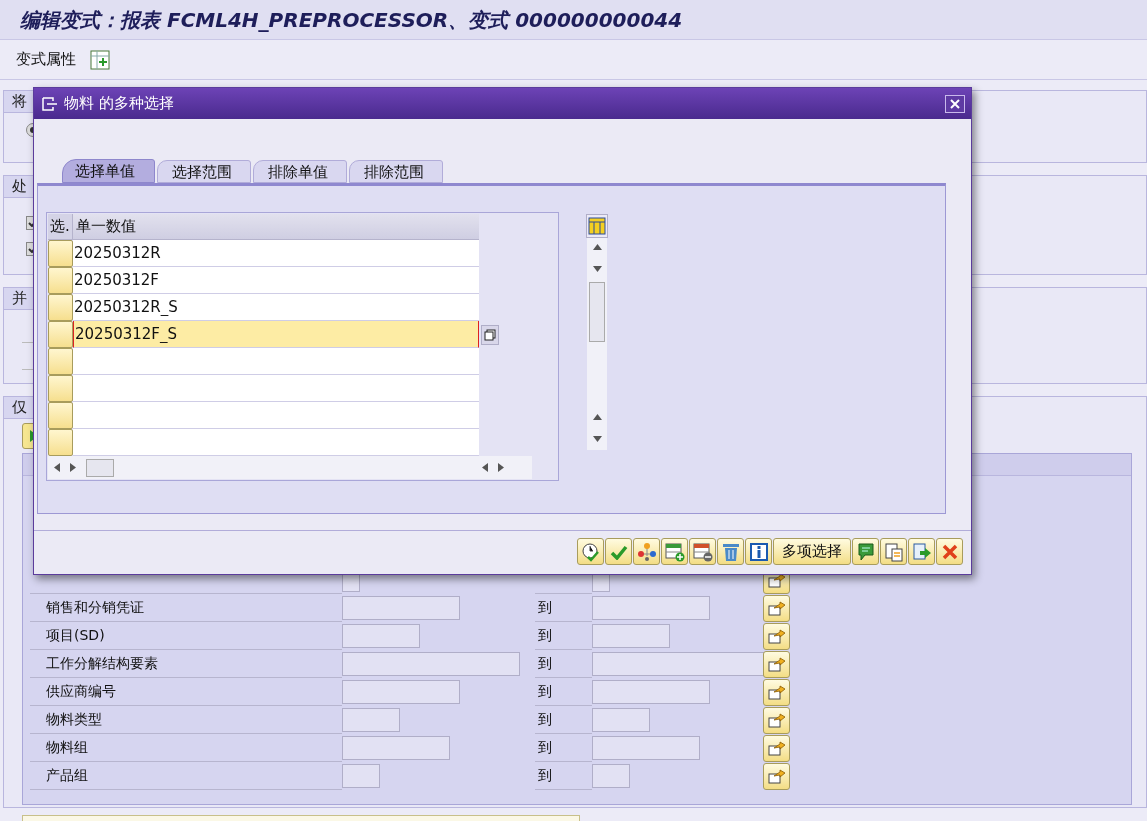 The image size is (1147, 821). I want to click on field-label: 销售和分销凭证, so click(95, 607).